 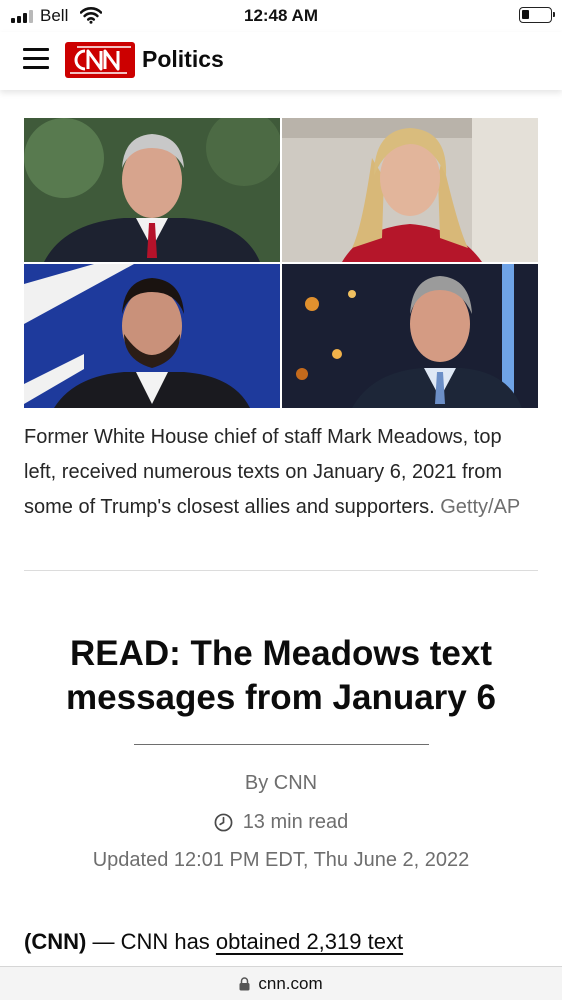 I want to click on status-time: 12:48 AM, so click(x=280, y=15).